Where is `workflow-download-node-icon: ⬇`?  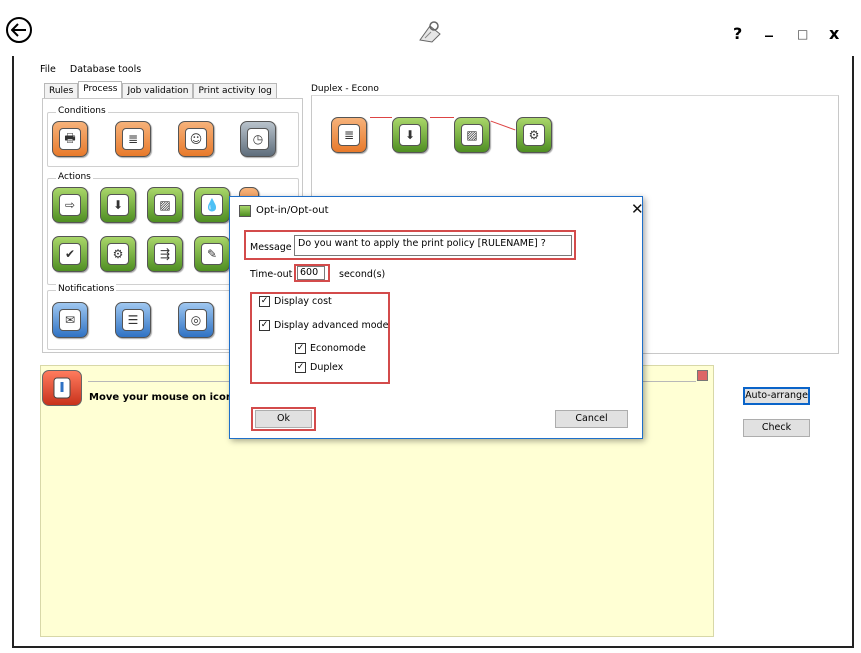 workflow-download-node-icon: ⬇ is located at coordinates (410, 135).